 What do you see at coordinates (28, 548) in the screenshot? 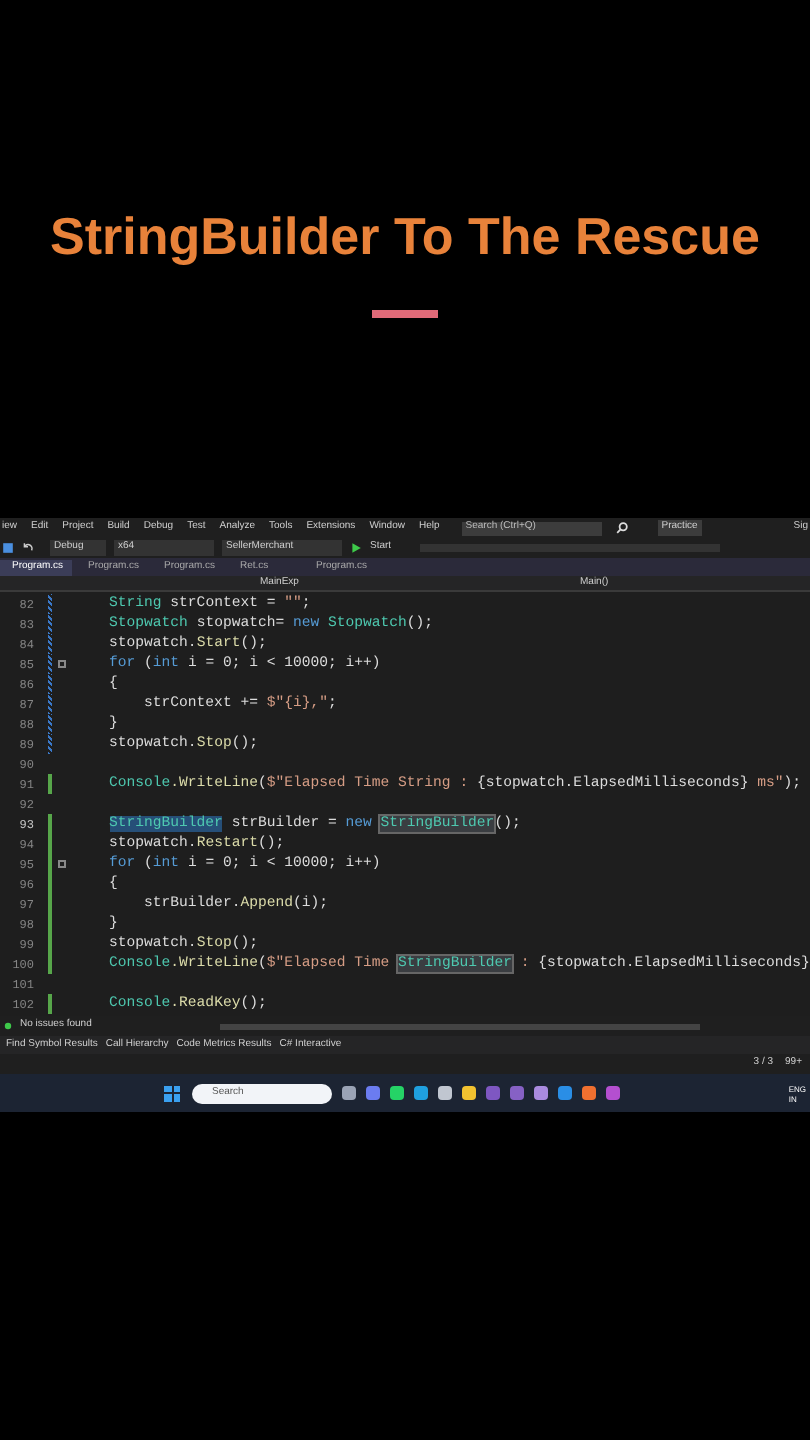
I see `undo-icon` at bounding box center [28, 548].